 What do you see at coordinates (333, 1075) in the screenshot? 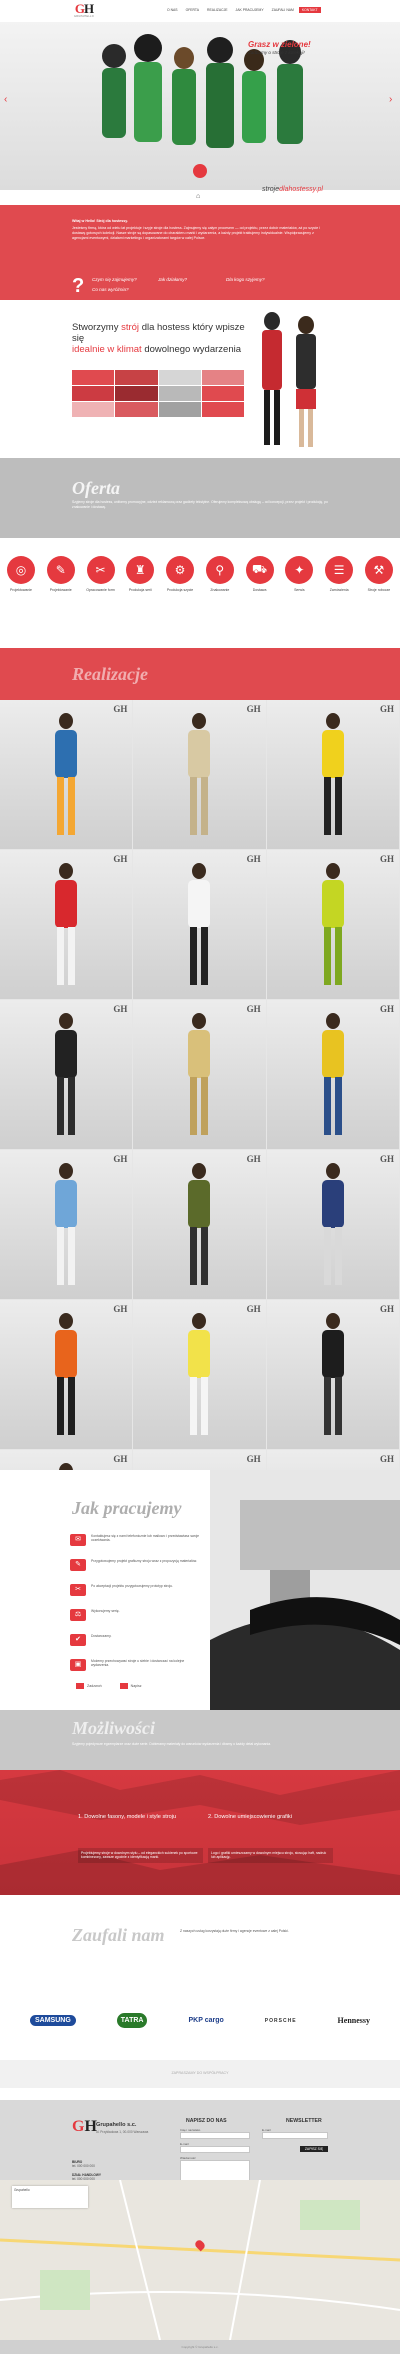
I see `tile-hostess-yellow-uniform: GH` at bounding box center [333, 1075].